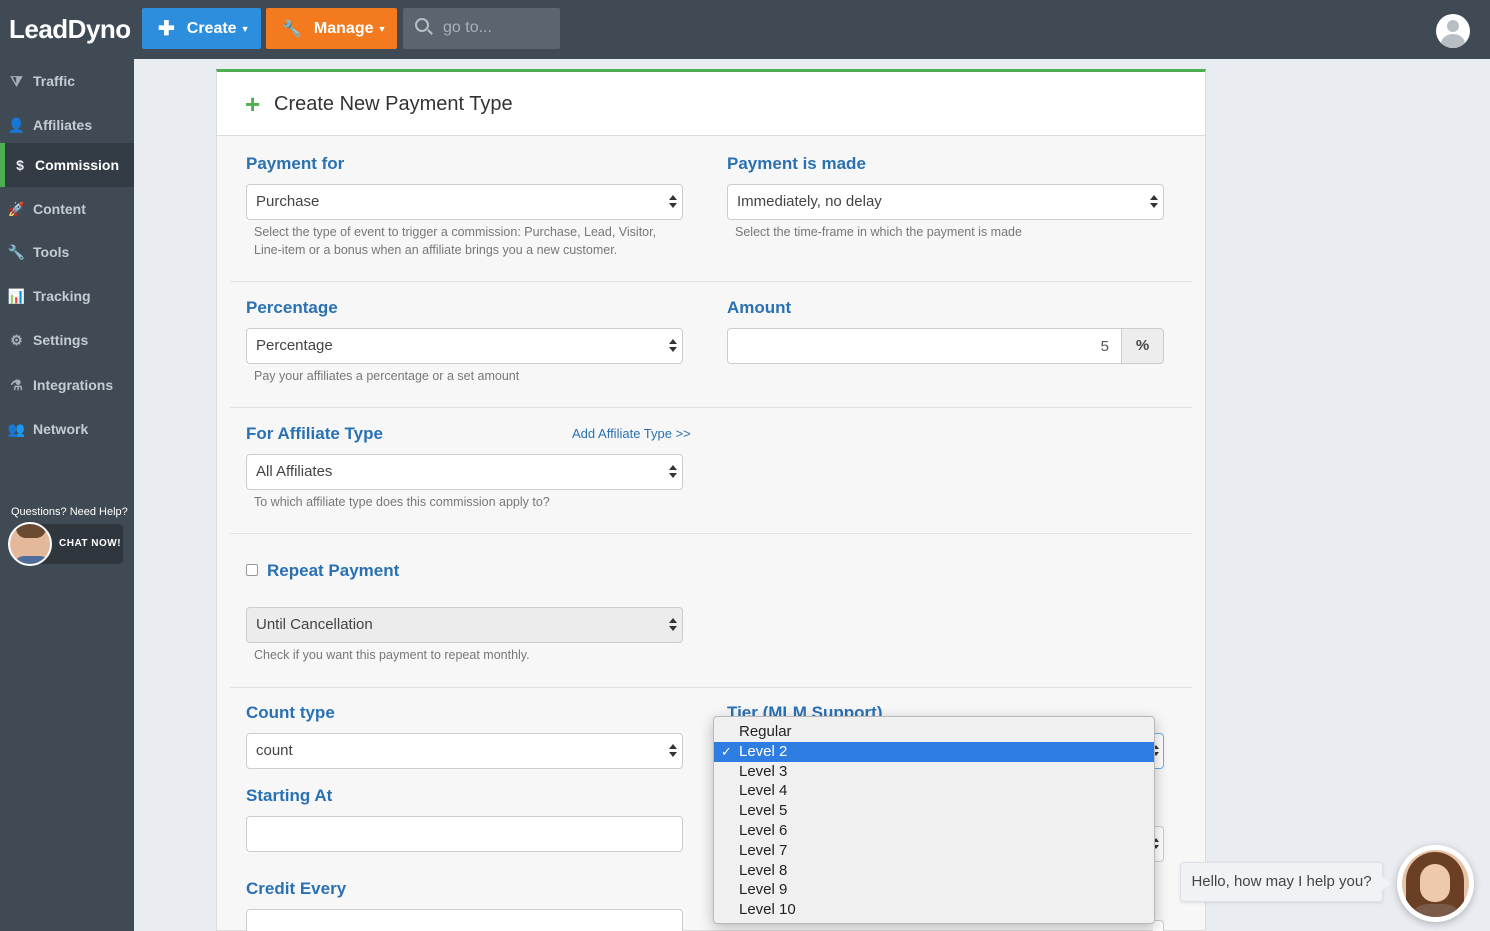 This screenshot has width=1490, height=931. I want to click on tier-option: Level 5, so click(934, 811).